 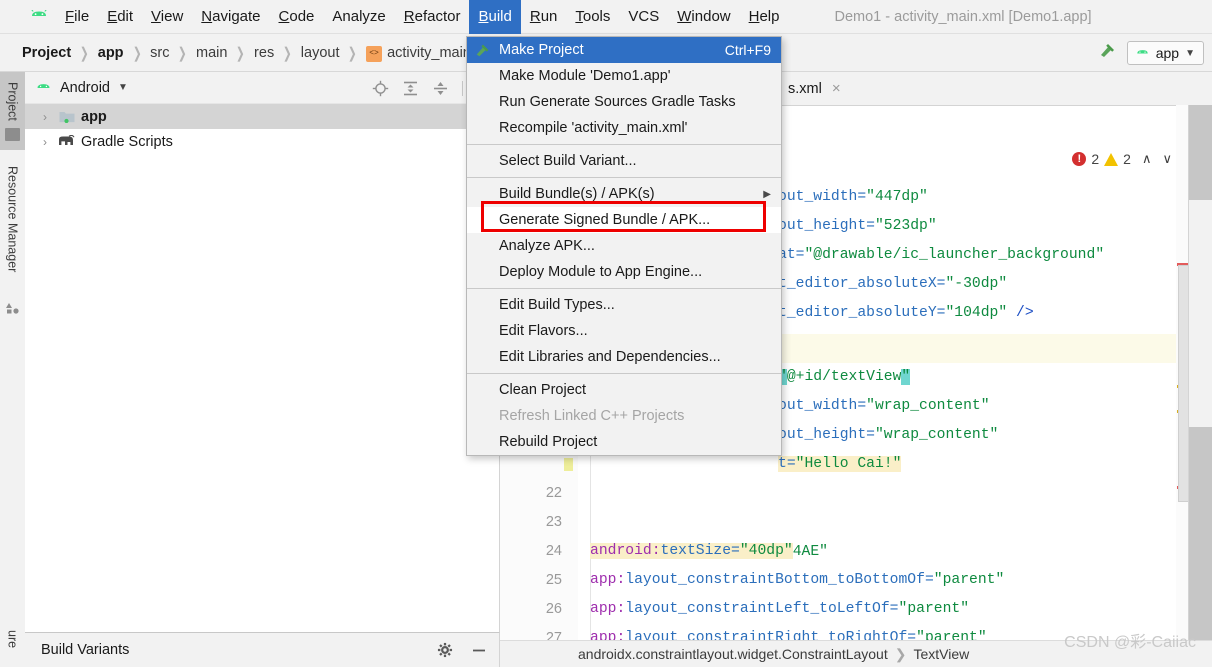 I want to click on code-line-text: t_editor_absoluteY="104dp" />, so click(x=906, y=313).